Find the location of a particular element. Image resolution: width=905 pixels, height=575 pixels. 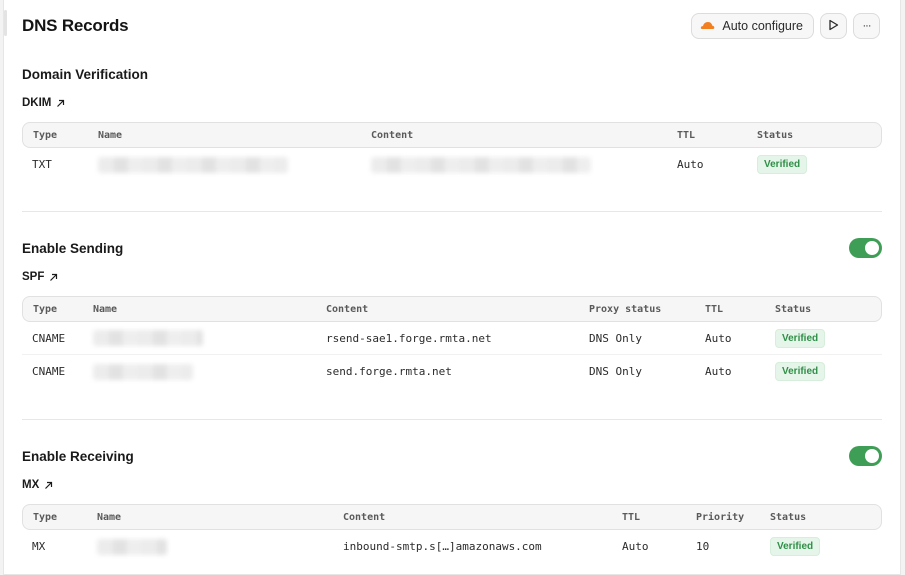

column-header: Proxy status is located at coordinates (637, 309).